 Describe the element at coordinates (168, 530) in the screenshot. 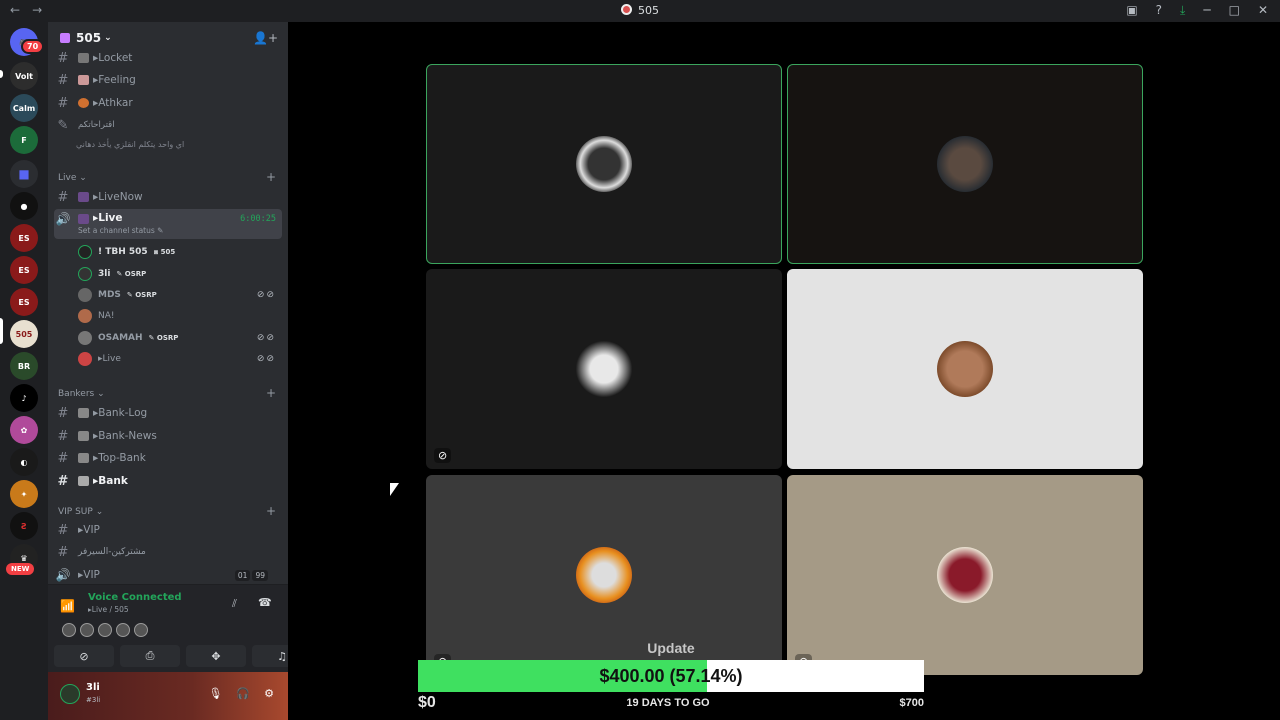

I see `channel-vip: # ▸VIP` at that location.